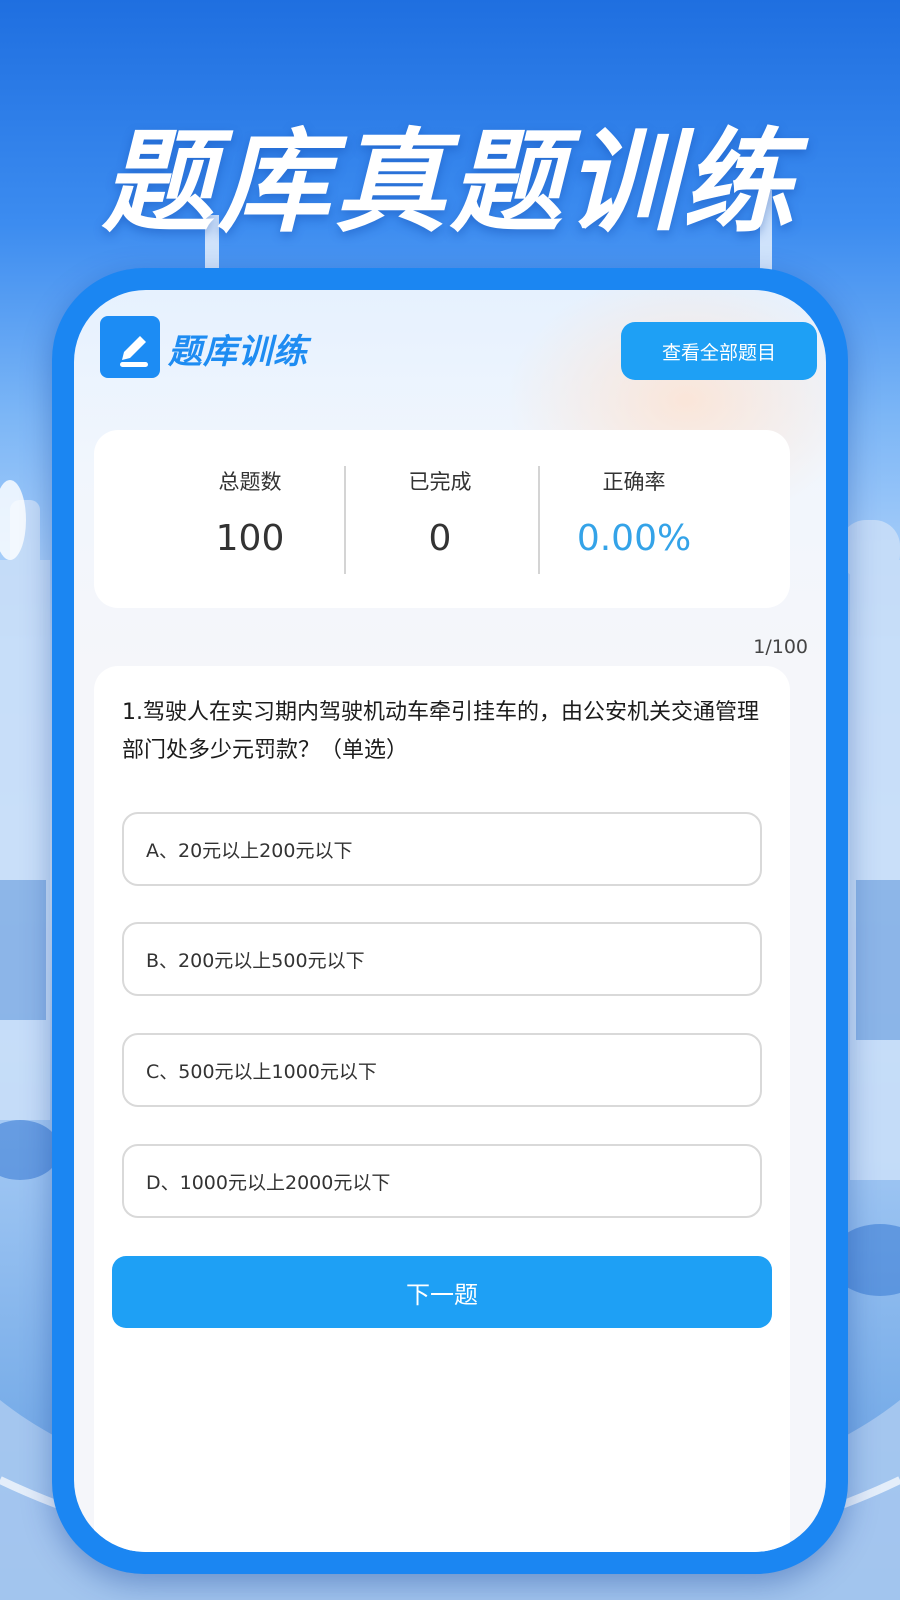  I want to click on option-b: B、200元以上500元以下, so click(442, 959).